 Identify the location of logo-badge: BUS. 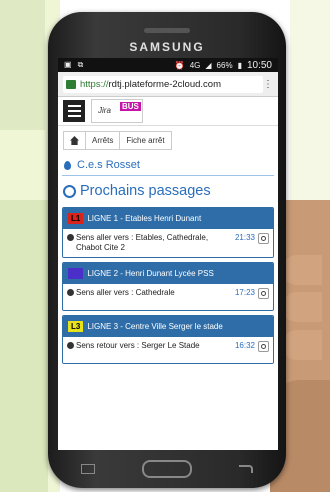
(130, 106).